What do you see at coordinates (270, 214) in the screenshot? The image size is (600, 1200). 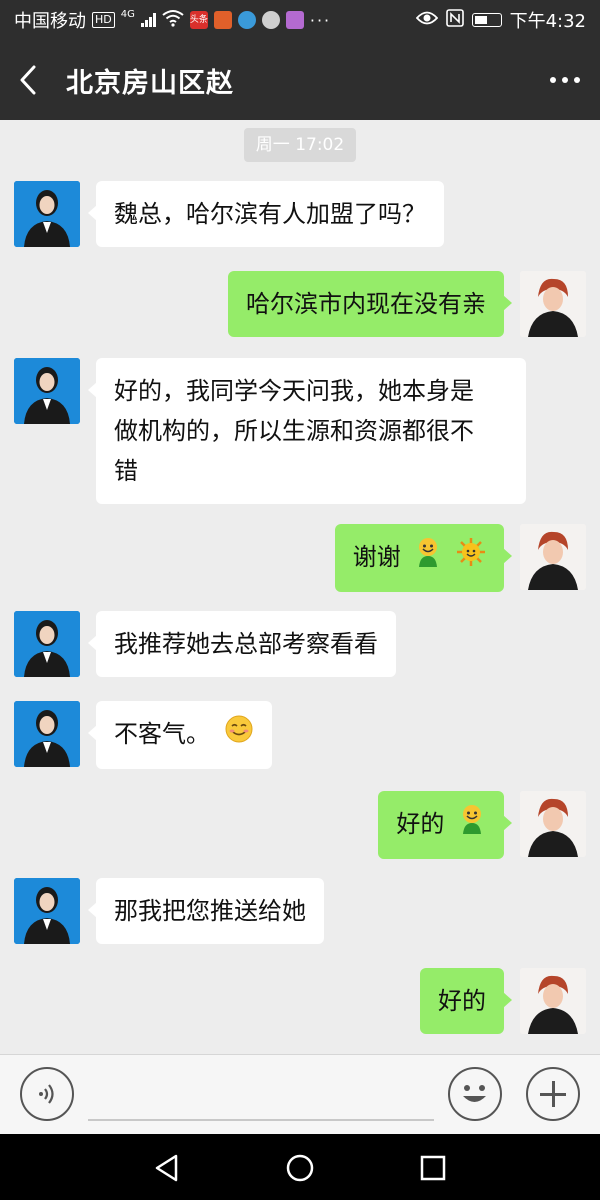 I see `message-text: 魏总，哈尔滨有人加盟了吗？` at bounding box center [270, 214].